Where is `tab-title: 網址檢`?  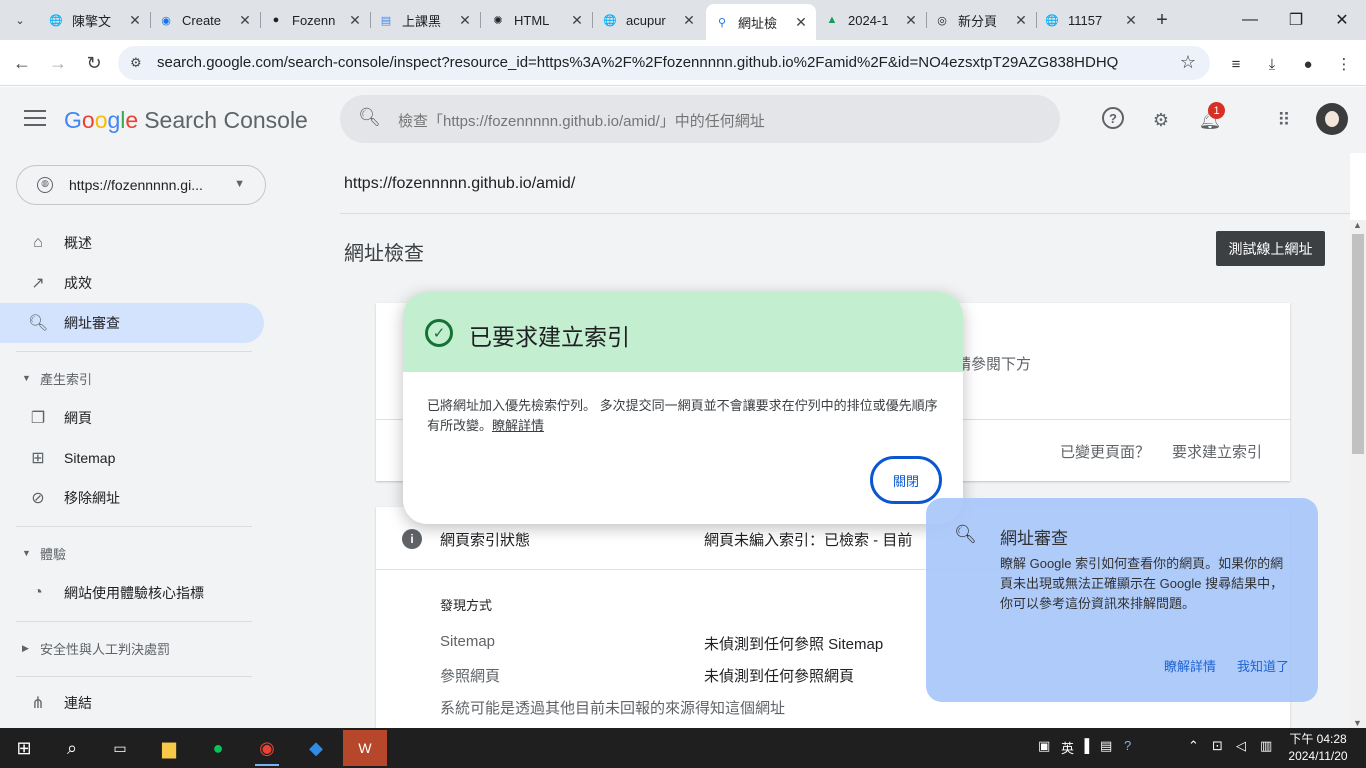 tab-title: 網址檢 is located at coordinates (758, 23).